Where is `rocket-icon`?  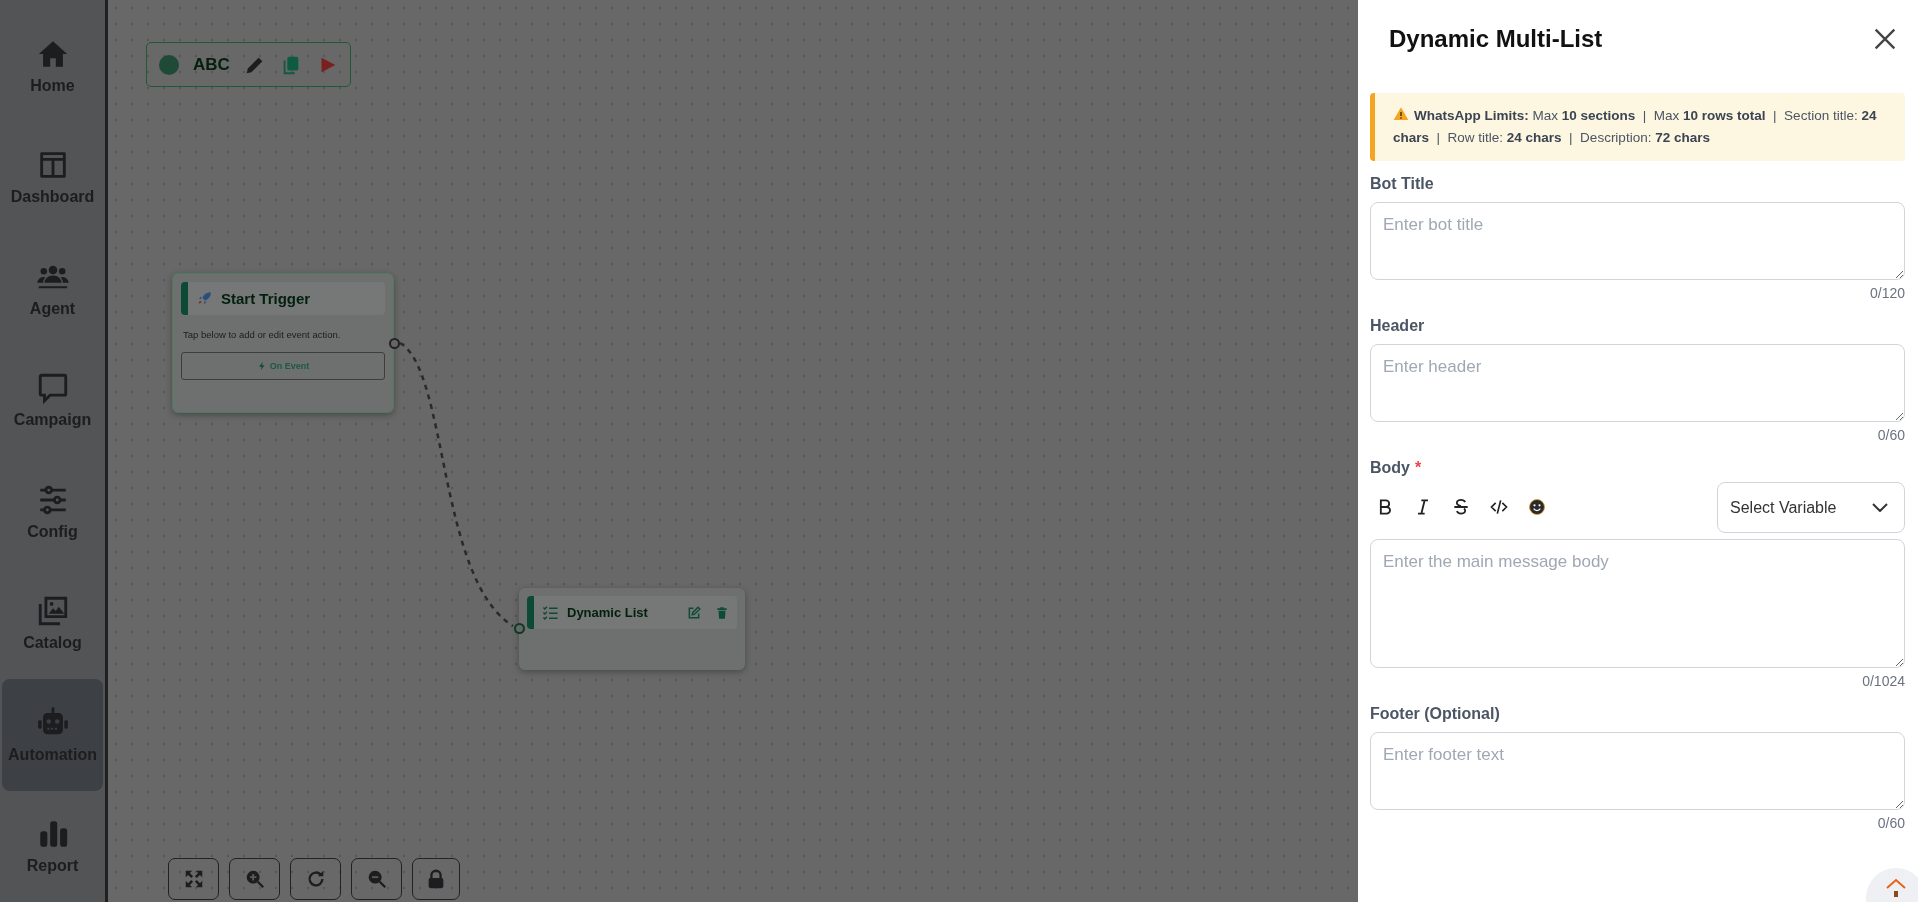 rocket-icon is located at coordinates (204, 298).